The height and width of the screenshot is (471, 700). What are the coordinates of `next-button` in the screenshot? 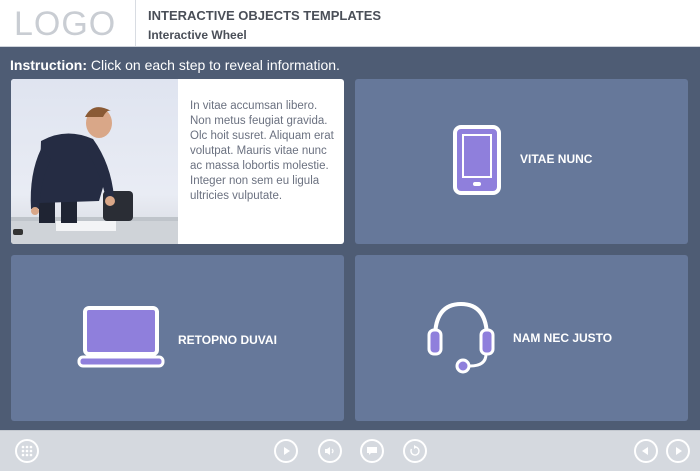 It's located at (678, 451).